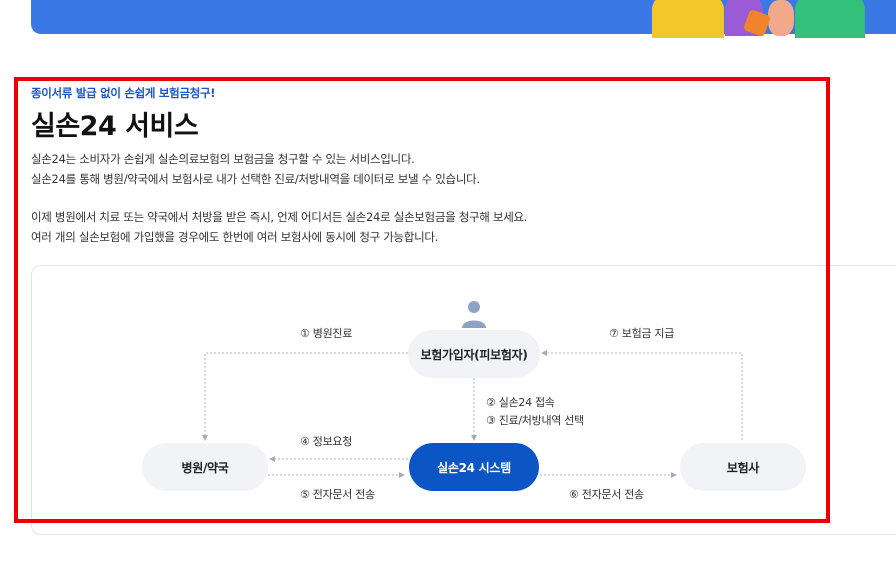 The height and width of the screenshot is (567, 896). Describe the element at coordinates (474, 354) in the screenshot. I see `node-insured: 보험가입자(피보험자)` at that location.